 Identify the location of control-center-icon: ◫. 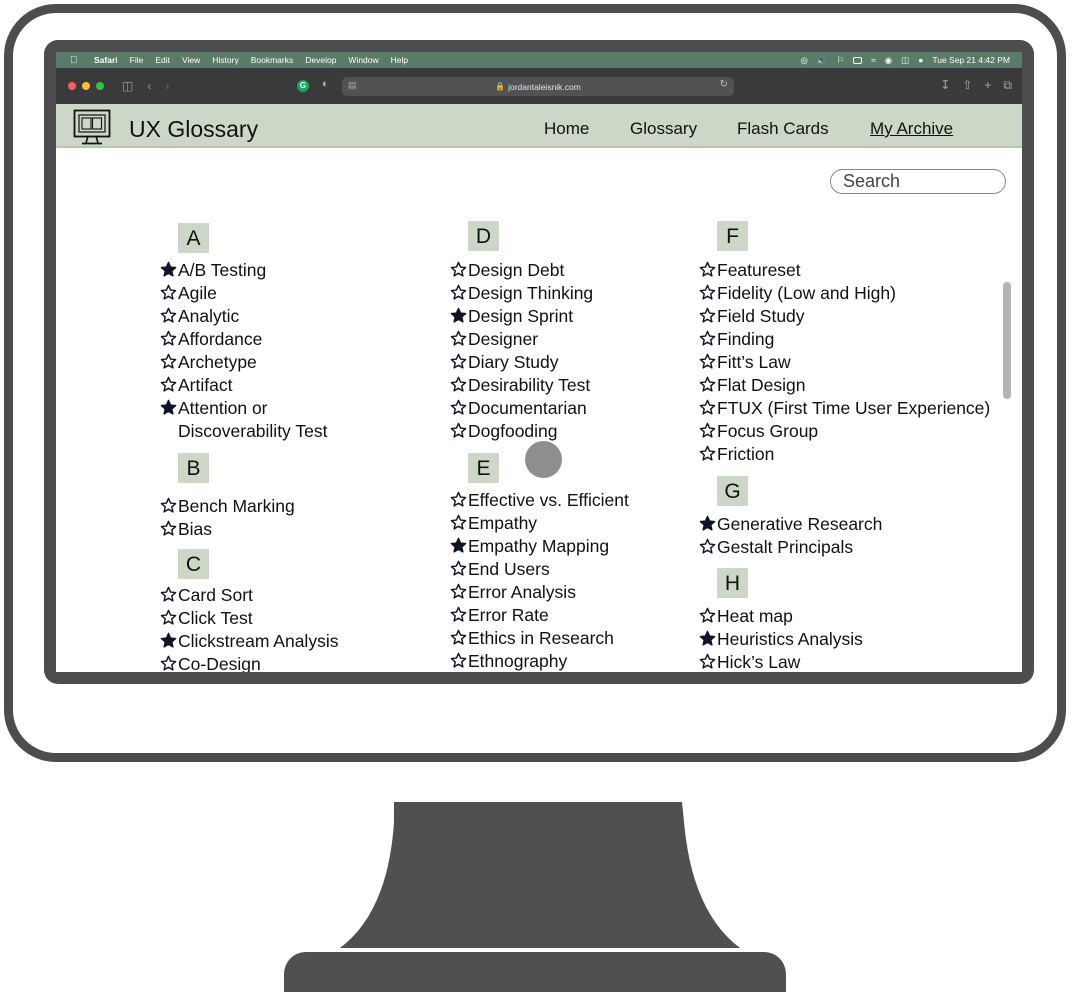
(905, 60).